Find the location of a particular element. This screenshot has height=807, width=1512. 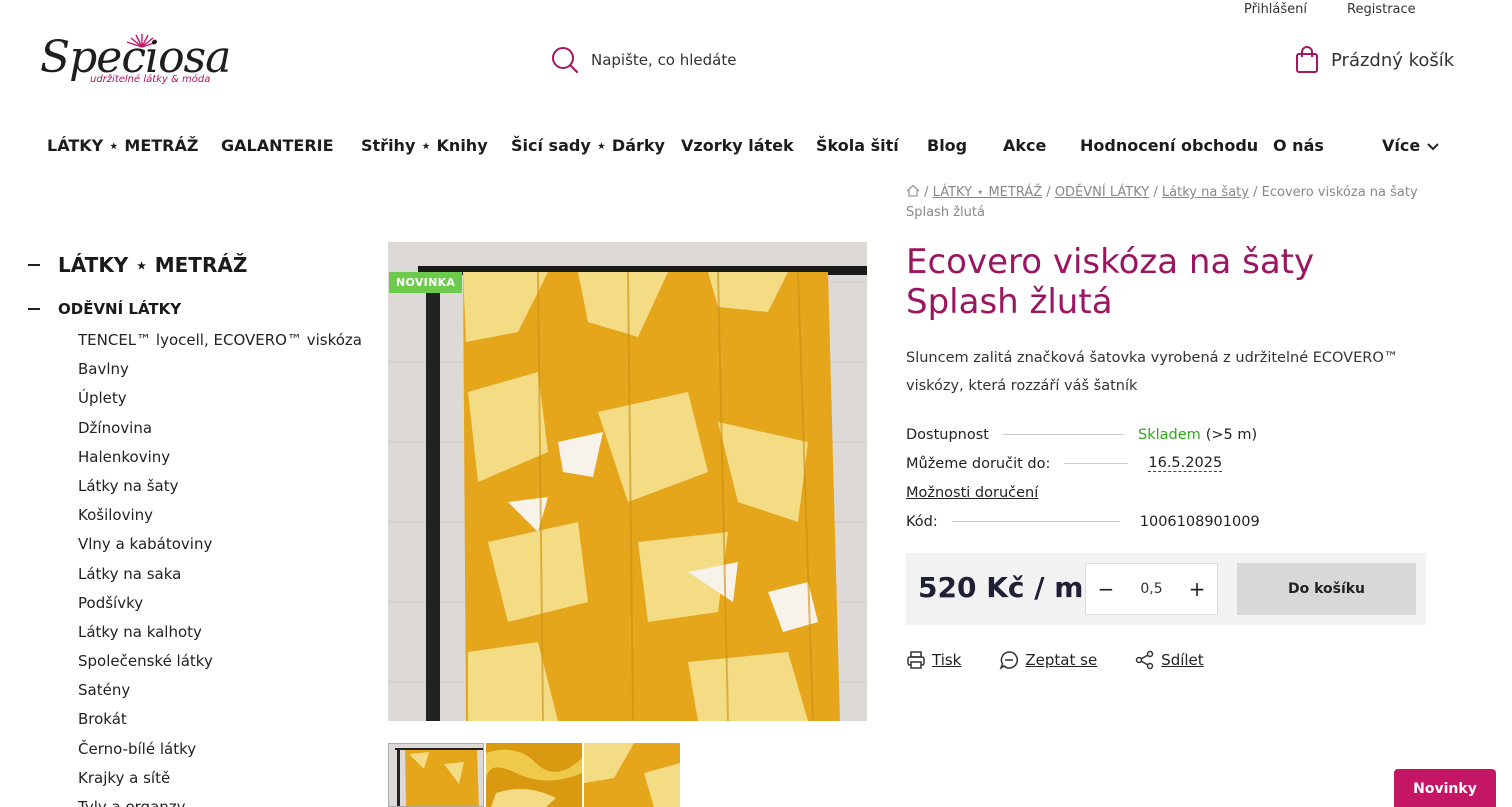

nav-item-blog: Blog is located at coordinates (965, 145).